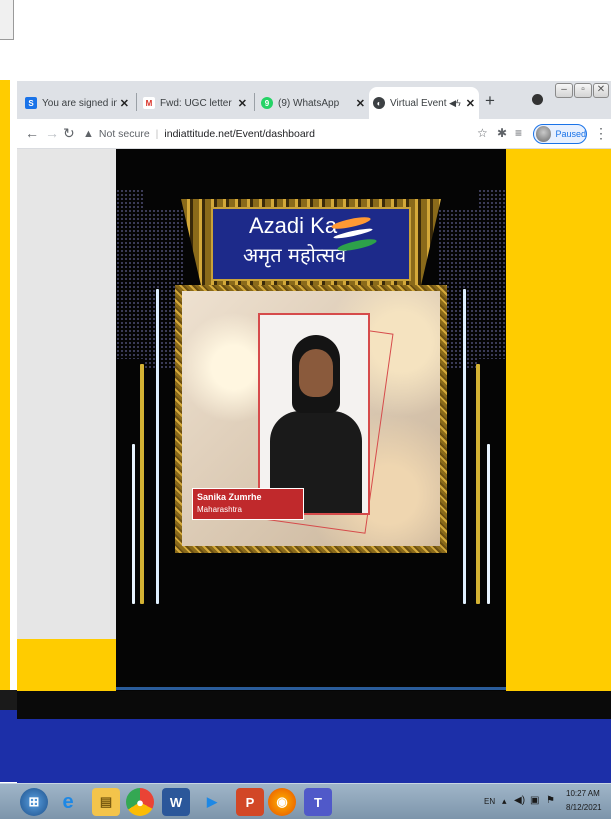  Describe the element at coordinates (502, 133) in the screenshot. I see `extensions-puzzle-icon: ✱` at that location.